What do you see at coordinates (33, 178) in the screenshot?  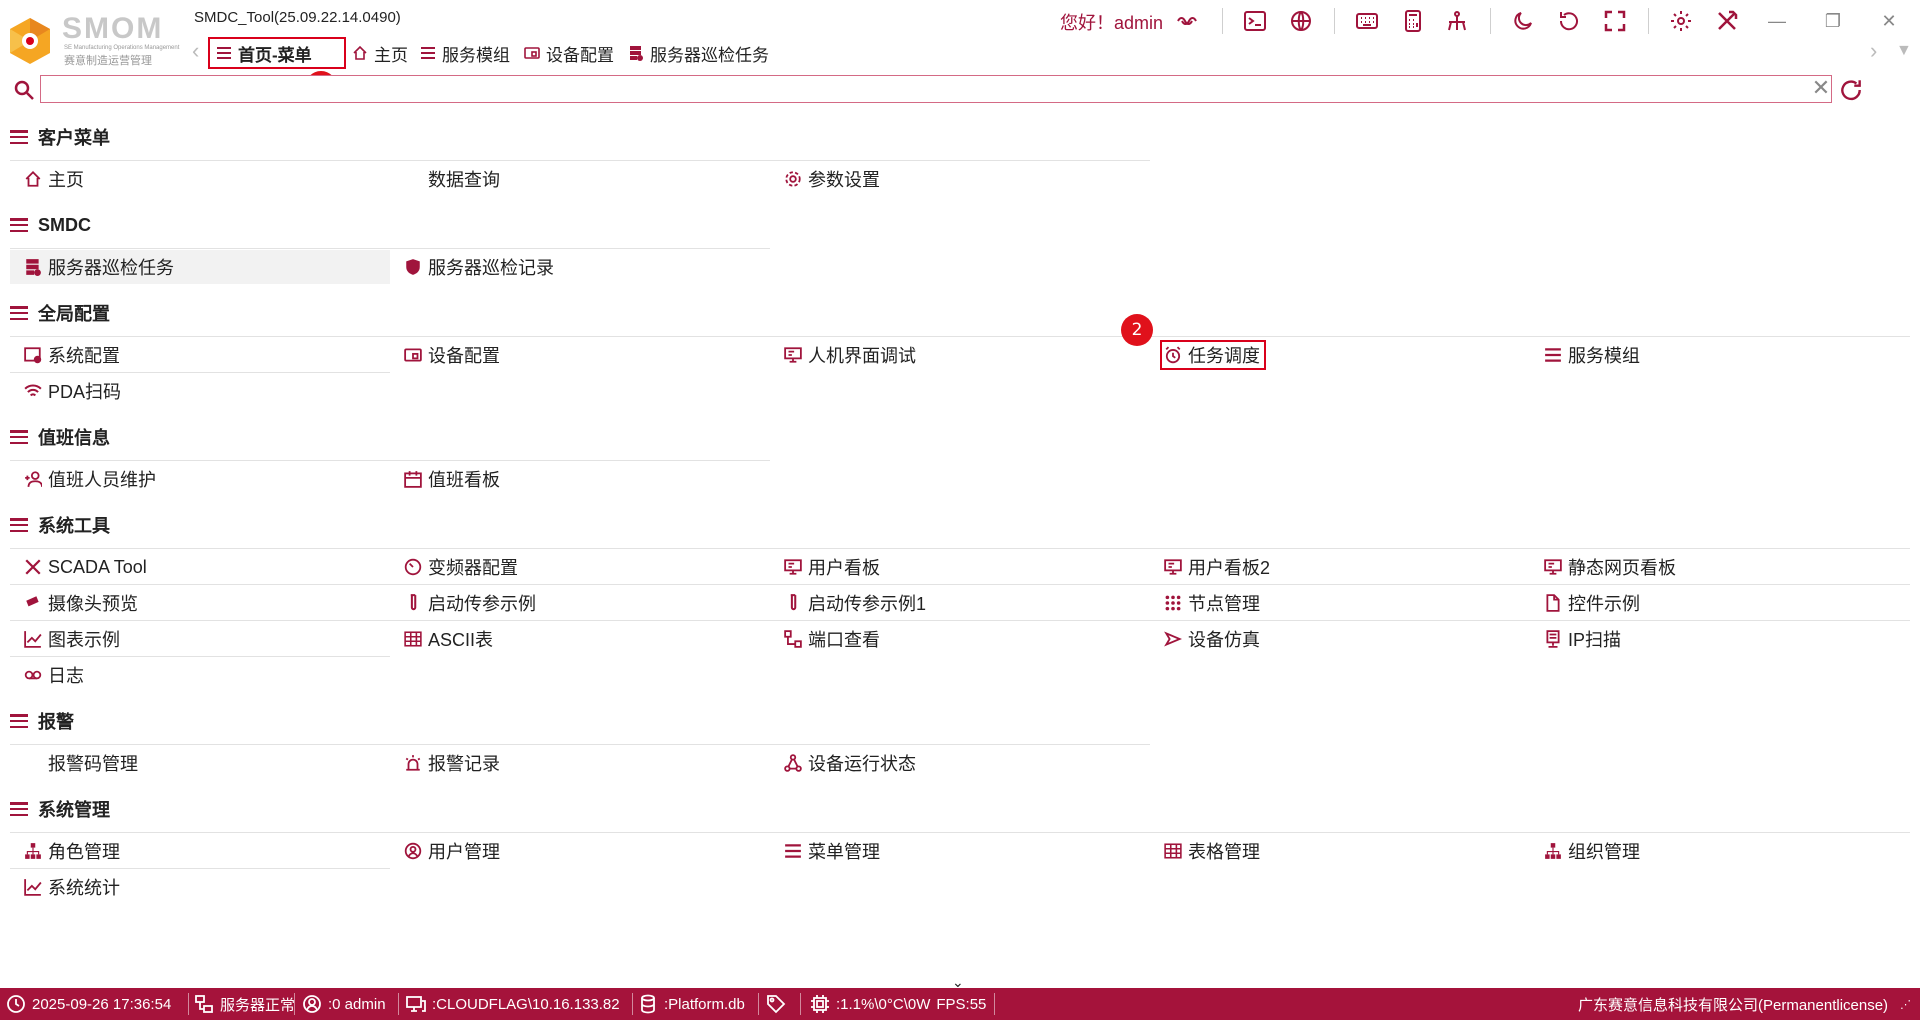 I see `home-icon` at bounding box center [33, 178].